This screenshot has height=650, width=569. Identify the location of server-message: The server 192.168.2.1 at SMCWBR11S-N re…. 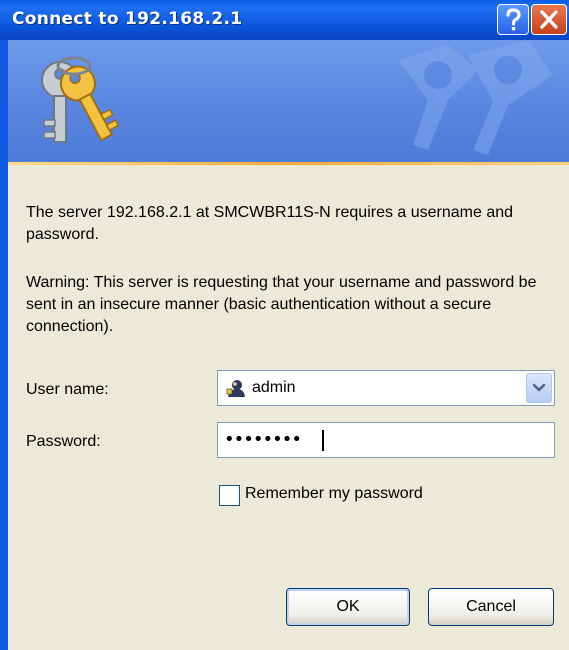
(270, 223).